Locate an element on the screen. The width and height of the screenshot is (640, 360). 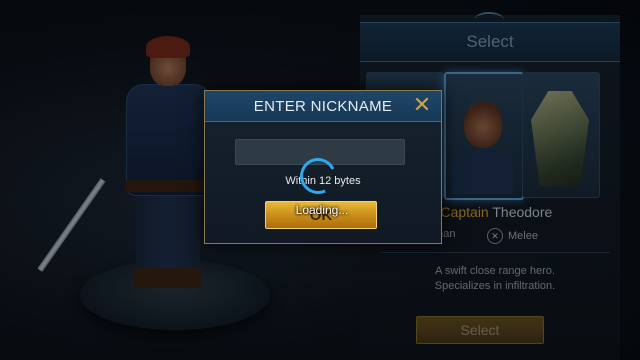
close-icon: ✕ is located at coordinates (422, 106).